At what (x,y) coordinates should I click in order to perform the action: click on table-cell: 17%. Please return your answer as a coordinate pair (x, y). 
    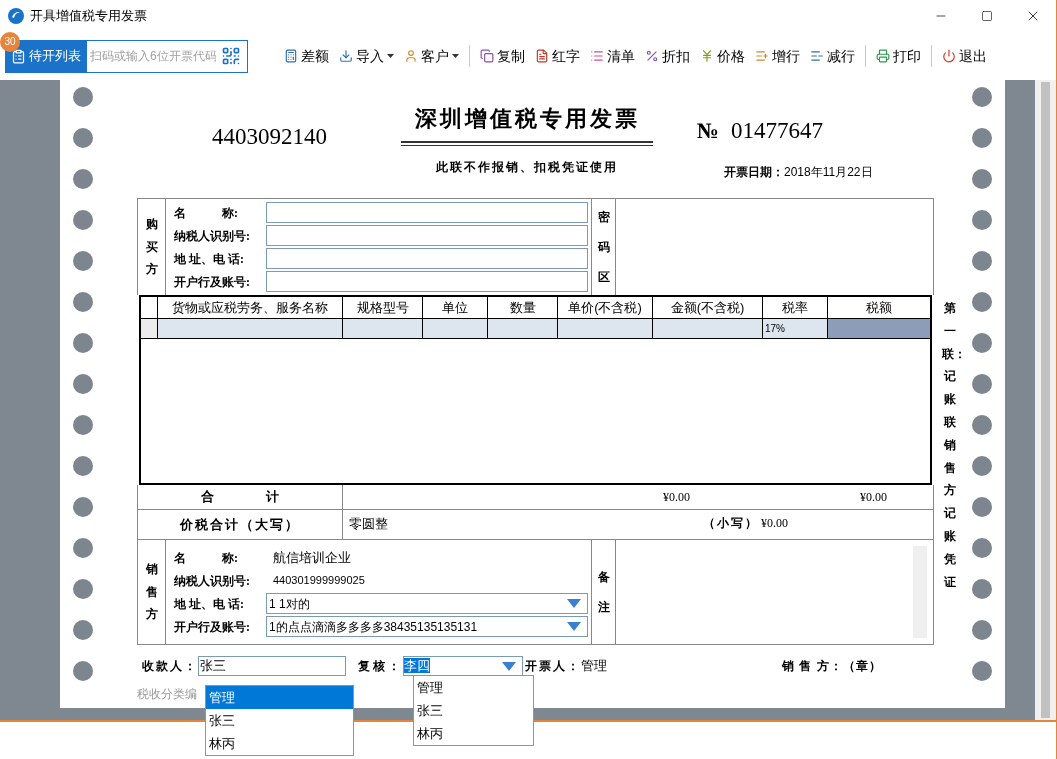
    Looking at the image, I should click on (795, 328).